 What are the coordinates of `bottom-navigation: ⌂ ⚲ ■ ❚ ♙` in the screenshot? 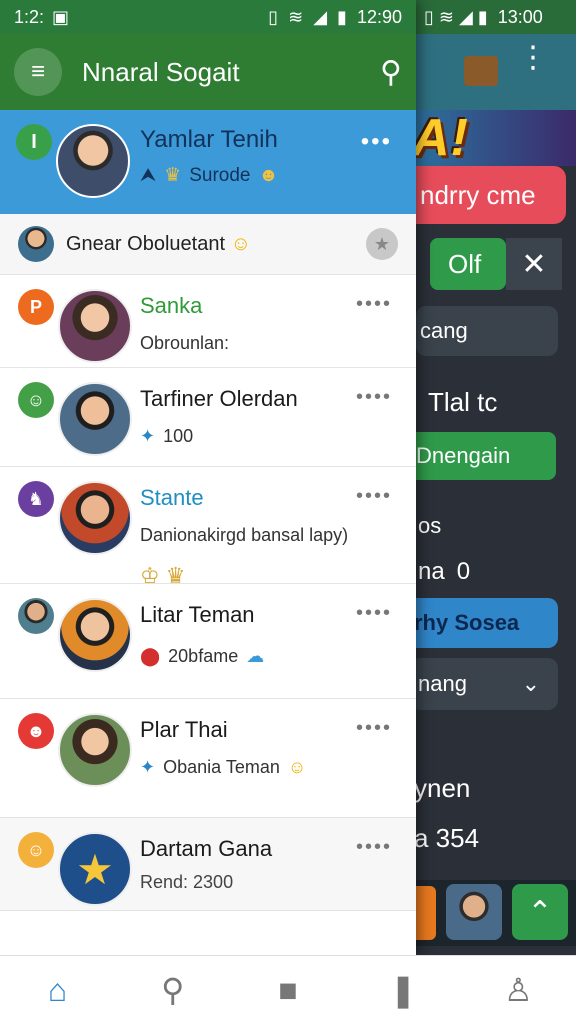 It's located at (288, 989).